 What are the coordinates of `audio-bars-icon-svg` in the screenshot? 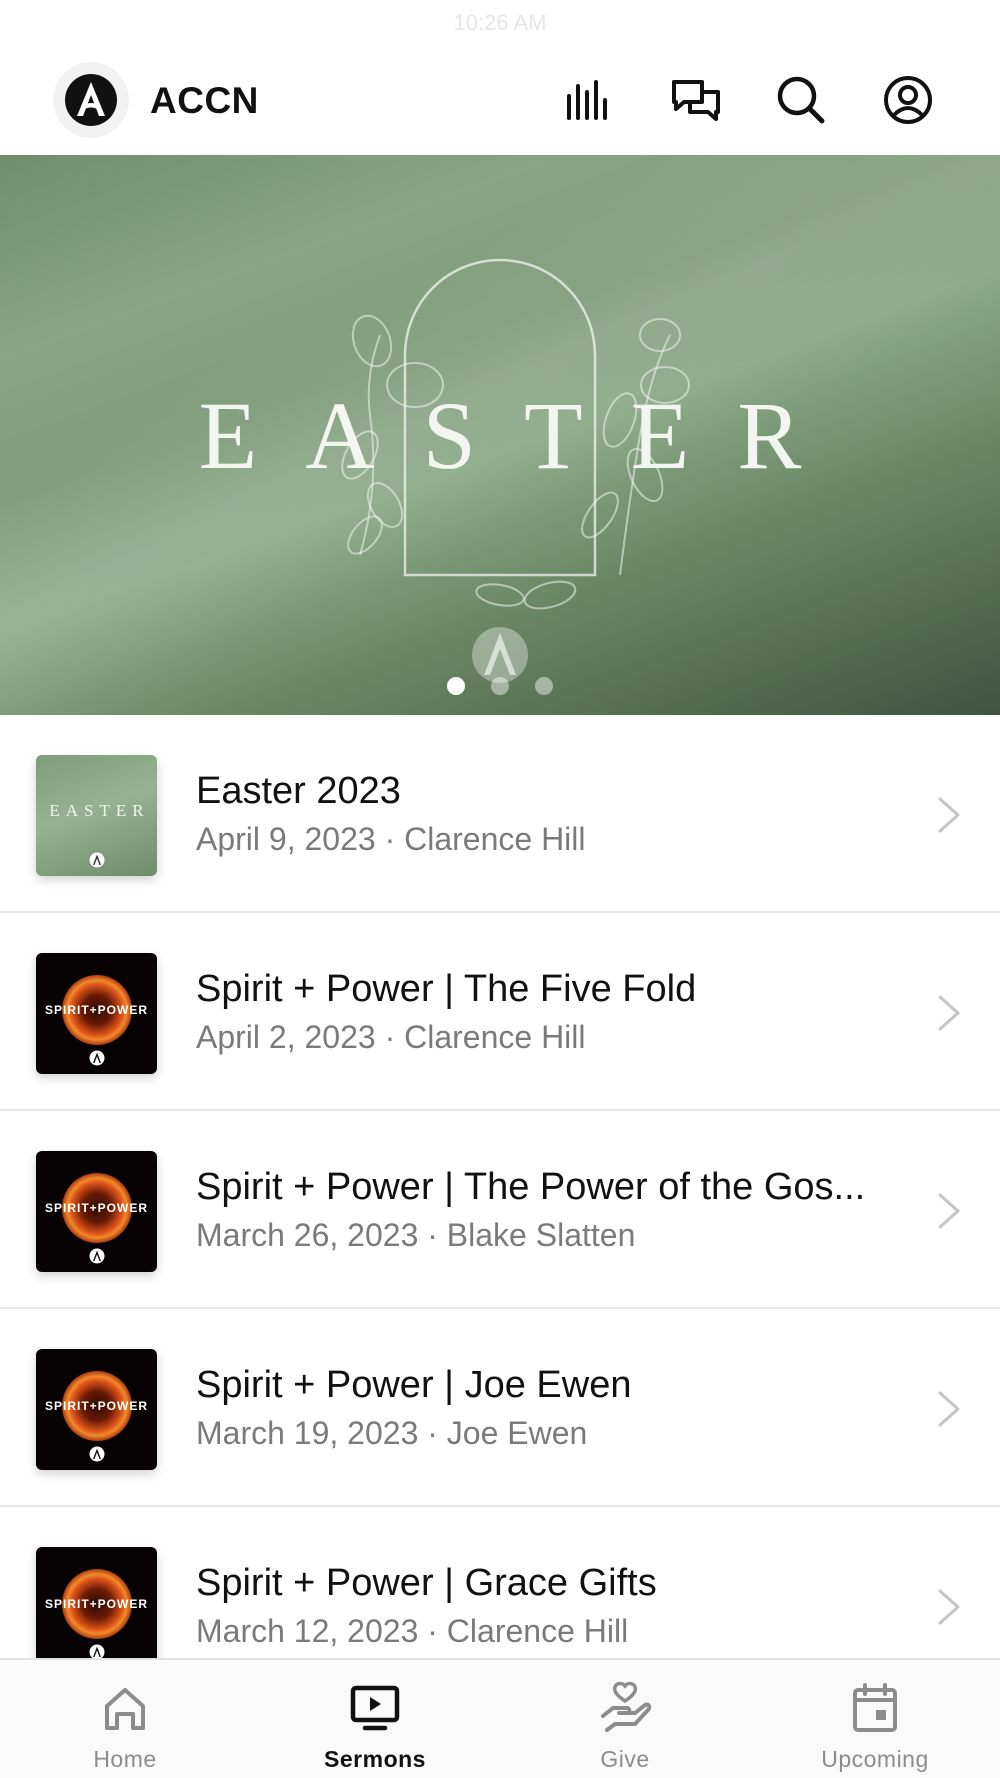 It's located at (587, 100).